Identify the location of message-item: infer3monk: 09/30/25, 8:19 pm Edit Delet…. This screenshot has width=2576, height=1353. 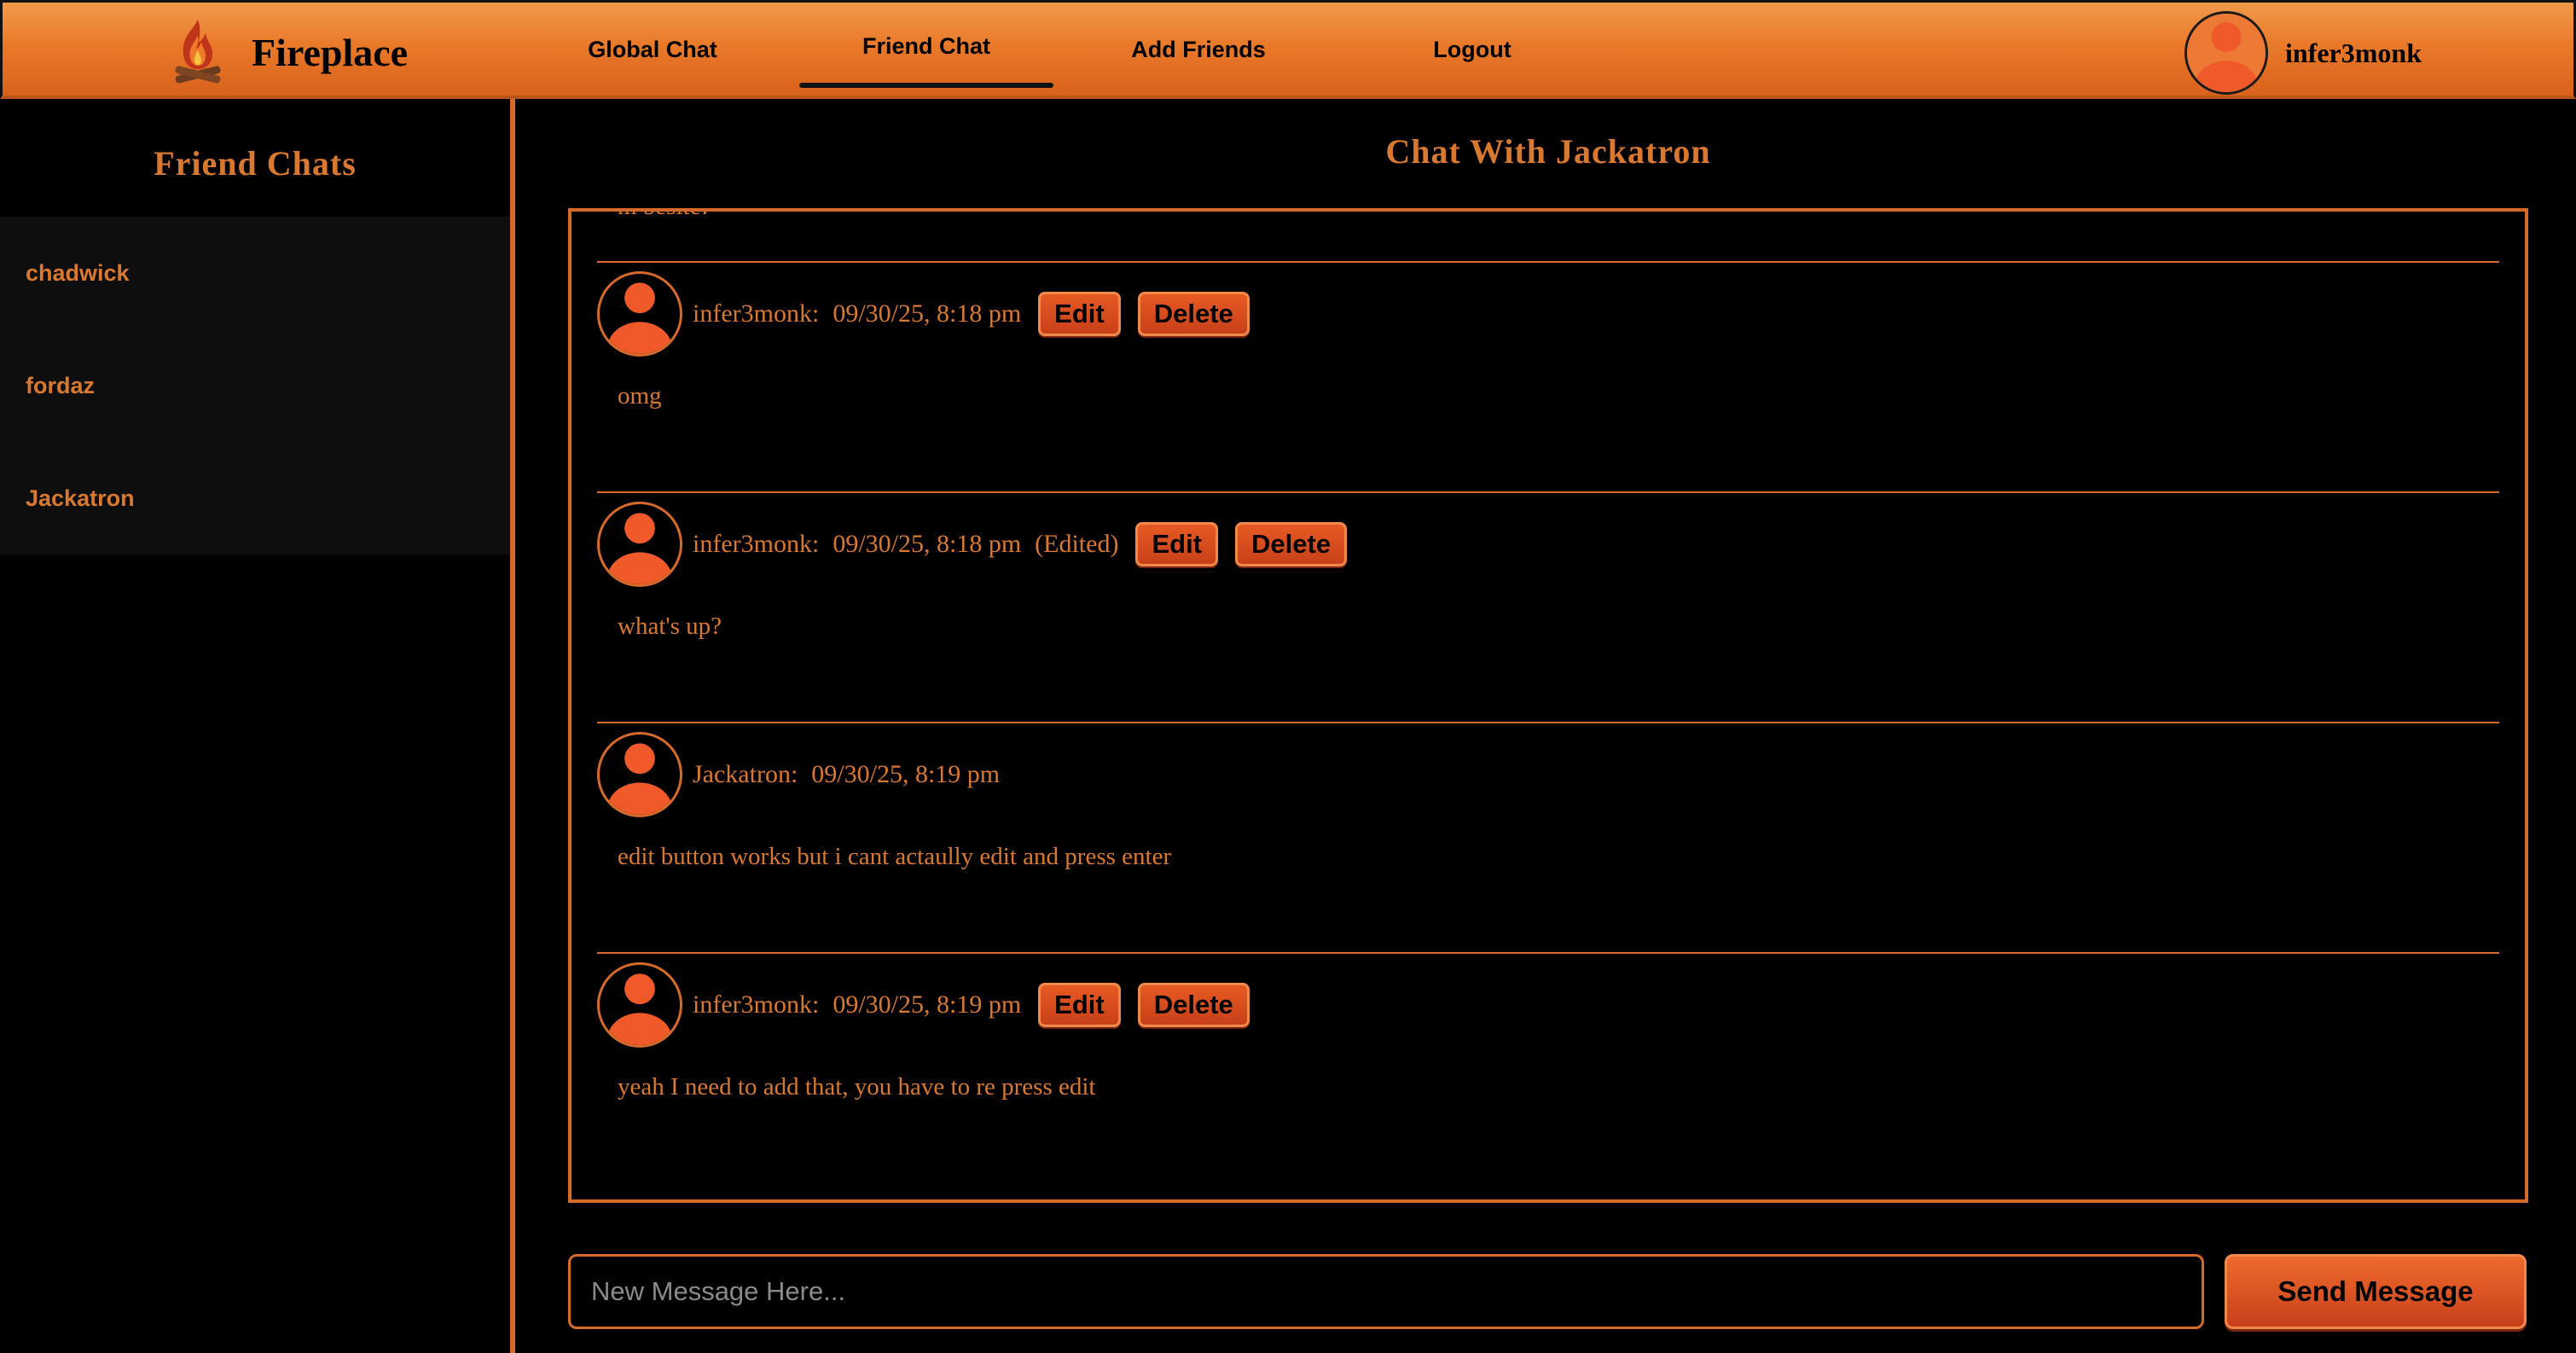
(1548, 1069).